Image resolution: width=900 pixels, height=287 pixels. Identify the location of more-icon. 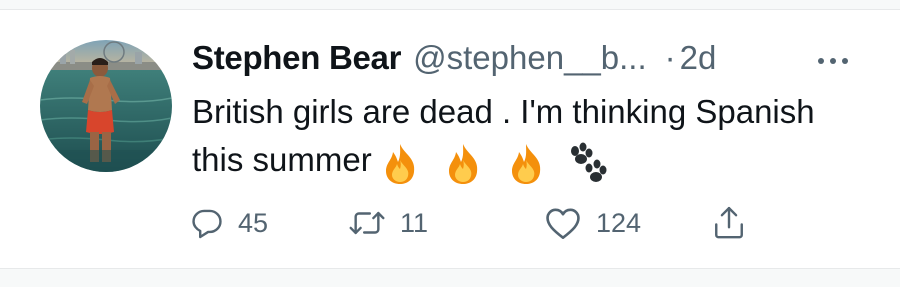
(838, 61).